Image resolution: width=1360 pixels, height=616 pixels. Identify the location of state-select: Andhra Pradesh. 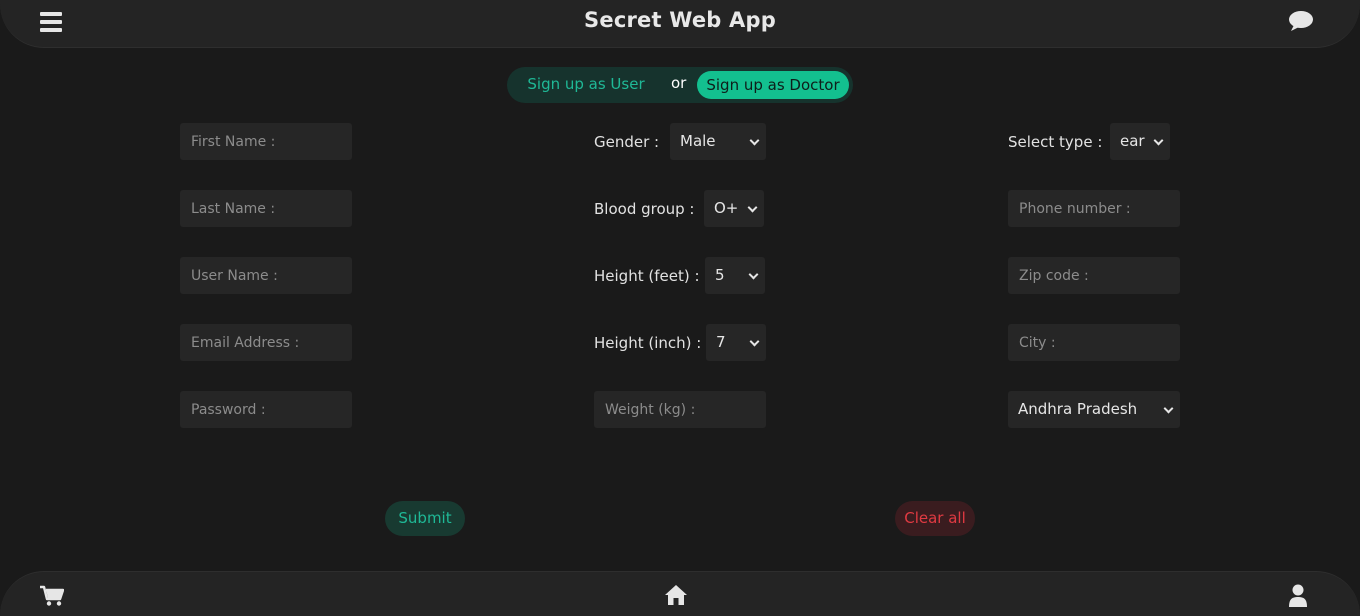
(1094, 409).